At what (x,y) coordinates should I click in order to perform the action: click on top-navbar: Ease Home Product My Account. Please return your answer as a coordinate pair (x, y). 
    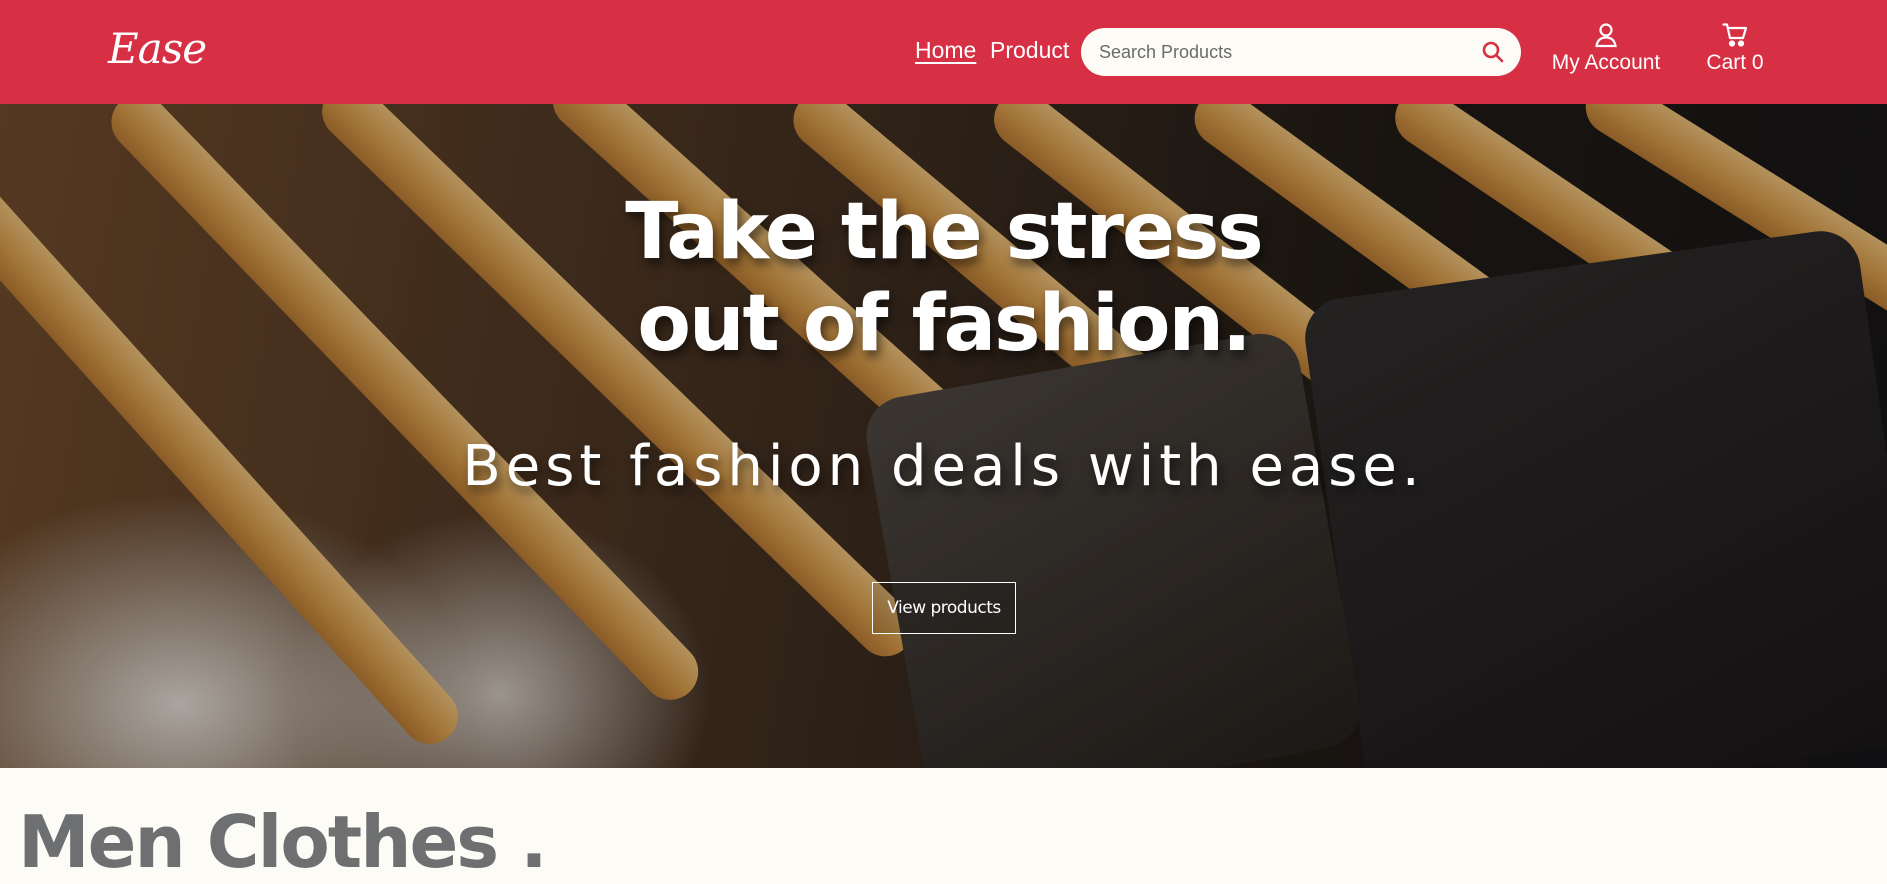
    Looking at the image, I should click on (943, 52).